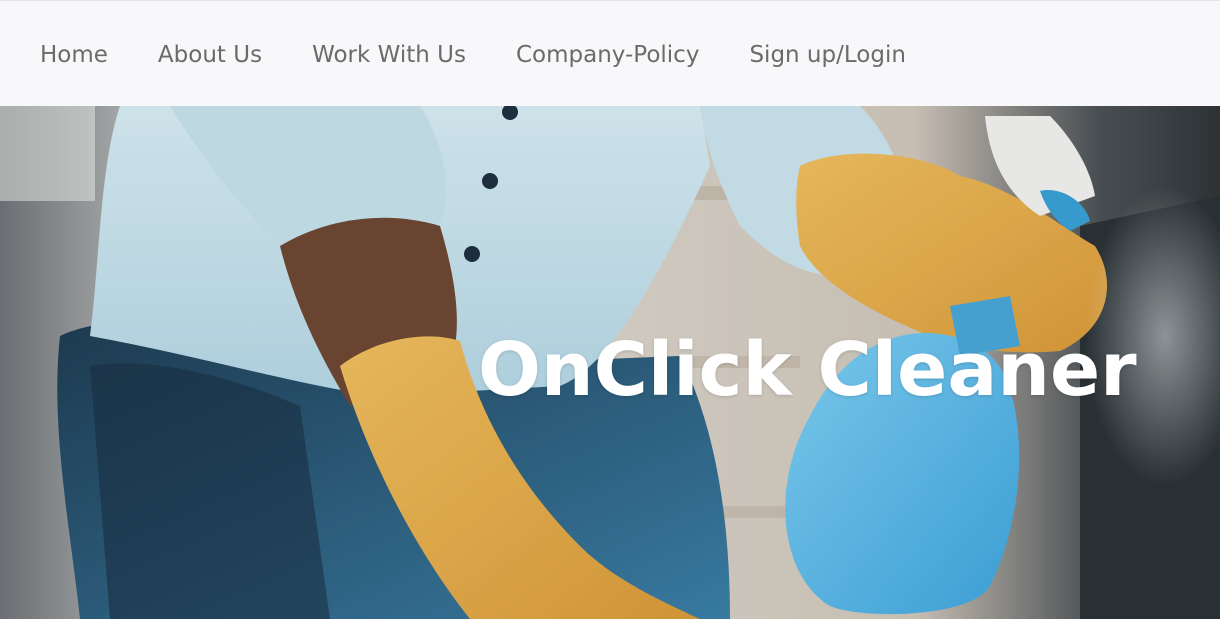 The height and width of the screenshot is (619, 1220). I want to click on nav-link-work-with-us: Work With Us, so click(389, 55).